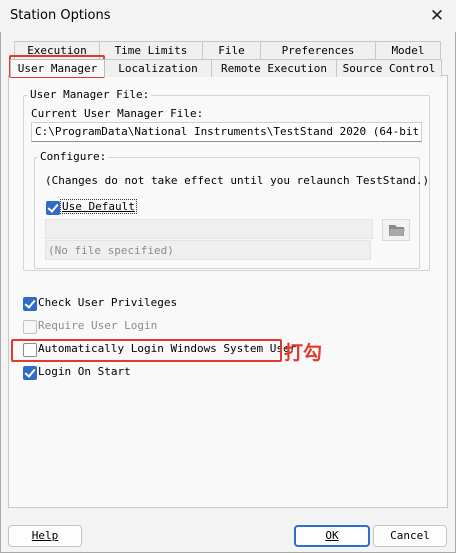 This screenshot has height=553, width=456. What do you see at coordinates (84, 371) in the screenshot?
I see `login-on-start-label: Login On Start` at bounding box center [84, 371].